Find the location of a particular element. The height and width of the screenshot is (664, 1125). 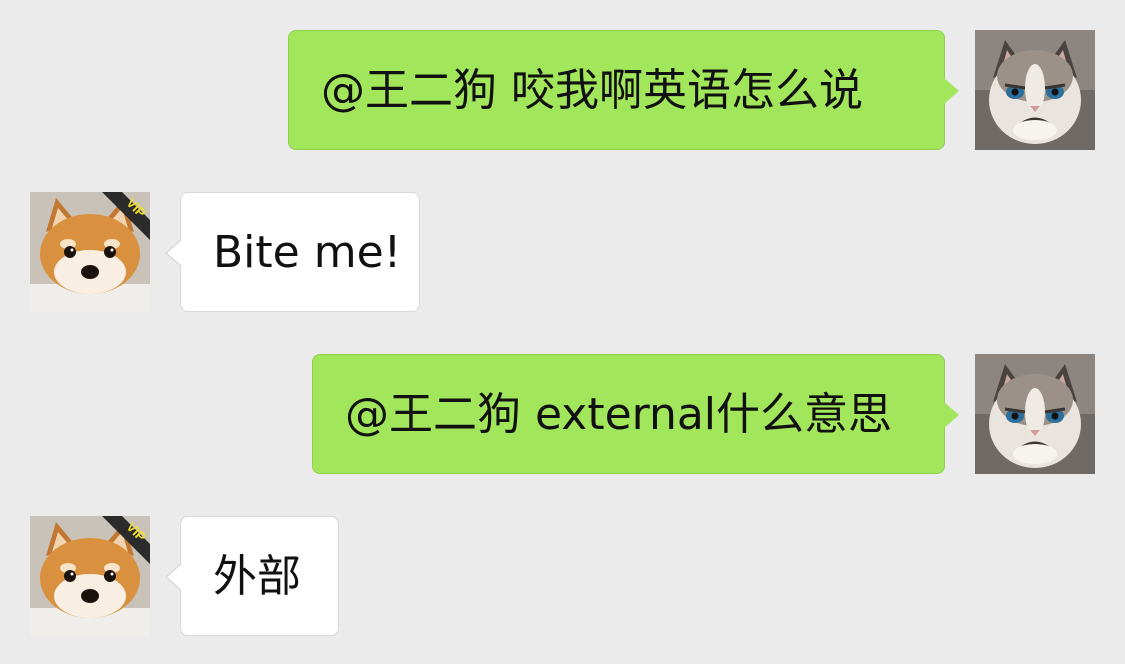

incoming-message-bubble: Bite me! is located at coordinates (292, 252).